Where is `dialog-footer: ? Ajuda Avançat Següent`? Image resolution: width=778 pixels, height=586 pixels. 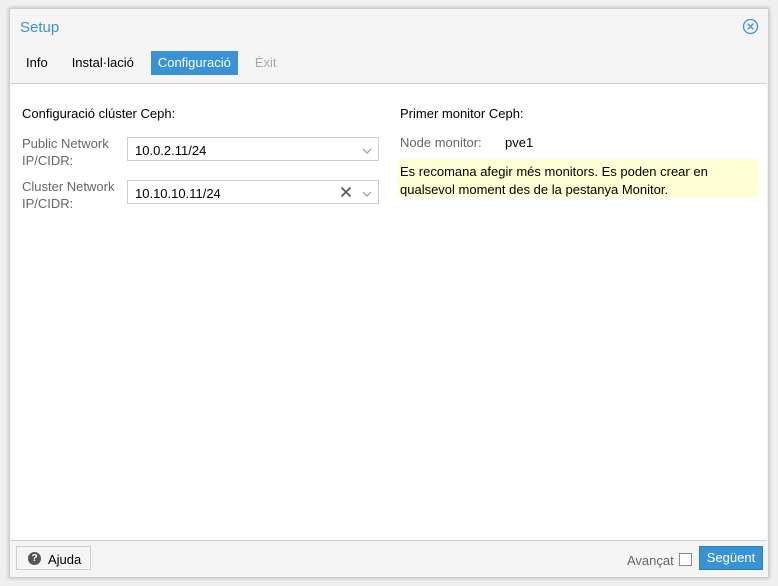
dialog-footer: ? Ajuda Avançat Següent is located at coordinates (389, 559).